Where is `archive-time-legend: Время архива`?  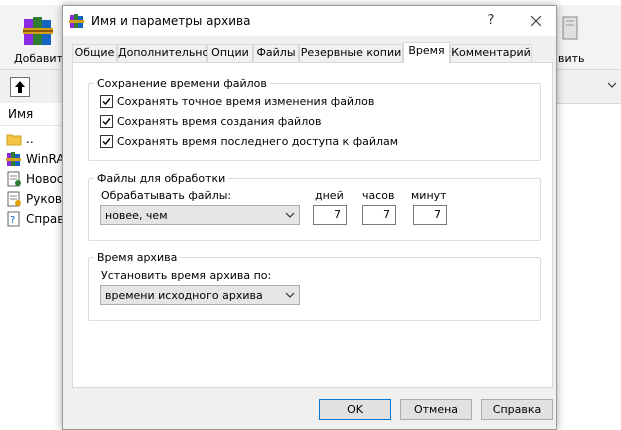 archive-time-legend: Время архива is located at coordinates (137, 257).